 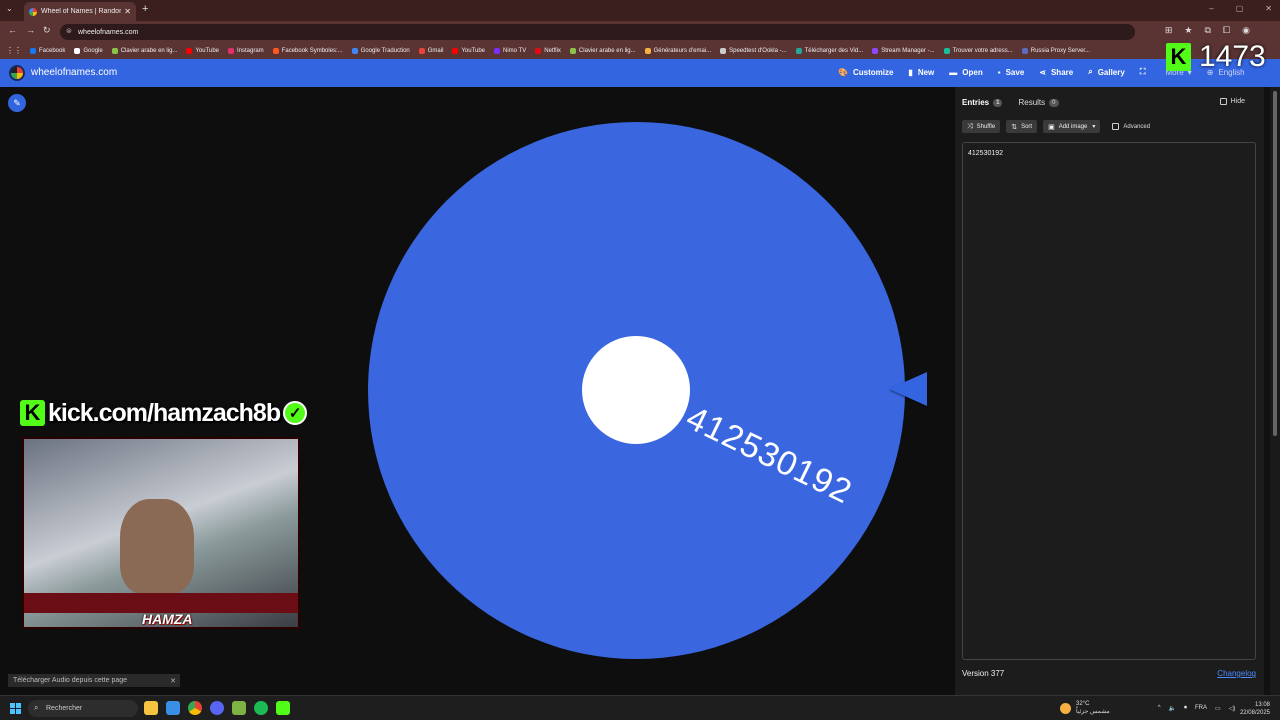 I want to click on system-clock: 13:08 22/08/2025, so click(x=1255, y=709).